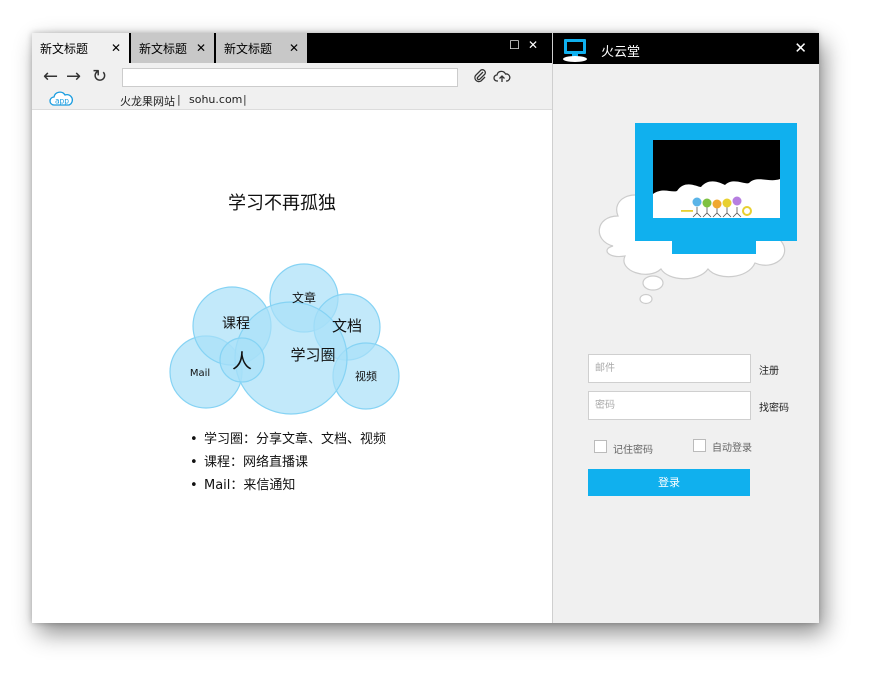 This screenshot has height=688, width=884. Describe the element at coordinates (163, 48) in the screenshot. I see `tab-2-label: 新文标题` at that location.